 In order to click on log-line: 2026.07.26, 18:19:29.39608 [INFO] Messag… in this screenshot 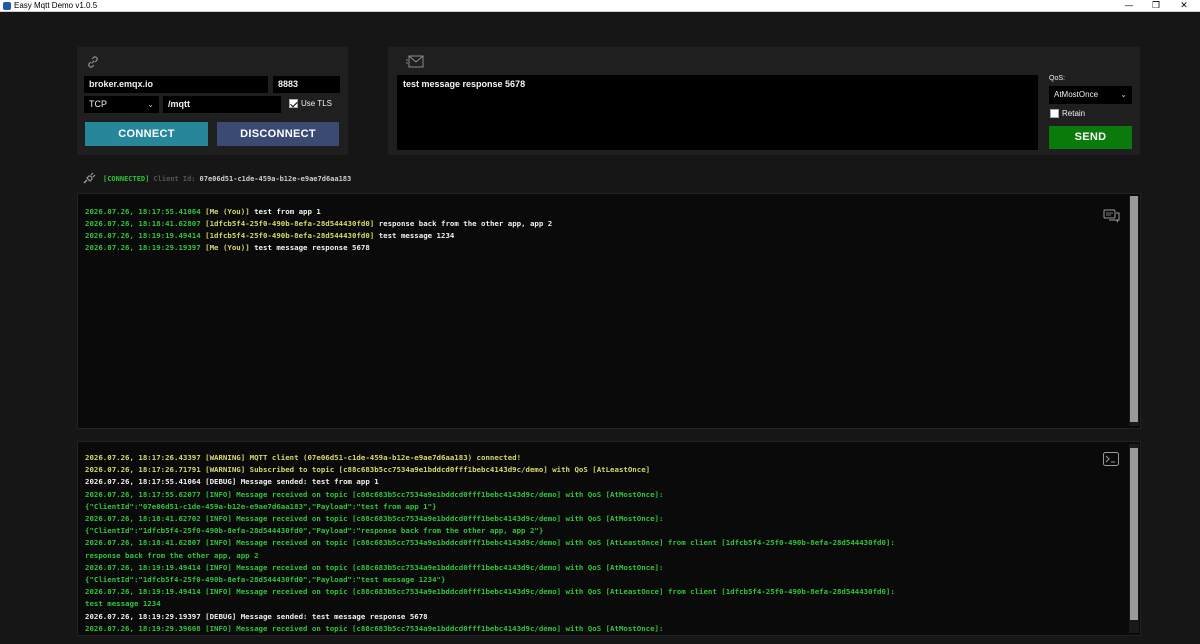, I will do `click(374, 628)`.